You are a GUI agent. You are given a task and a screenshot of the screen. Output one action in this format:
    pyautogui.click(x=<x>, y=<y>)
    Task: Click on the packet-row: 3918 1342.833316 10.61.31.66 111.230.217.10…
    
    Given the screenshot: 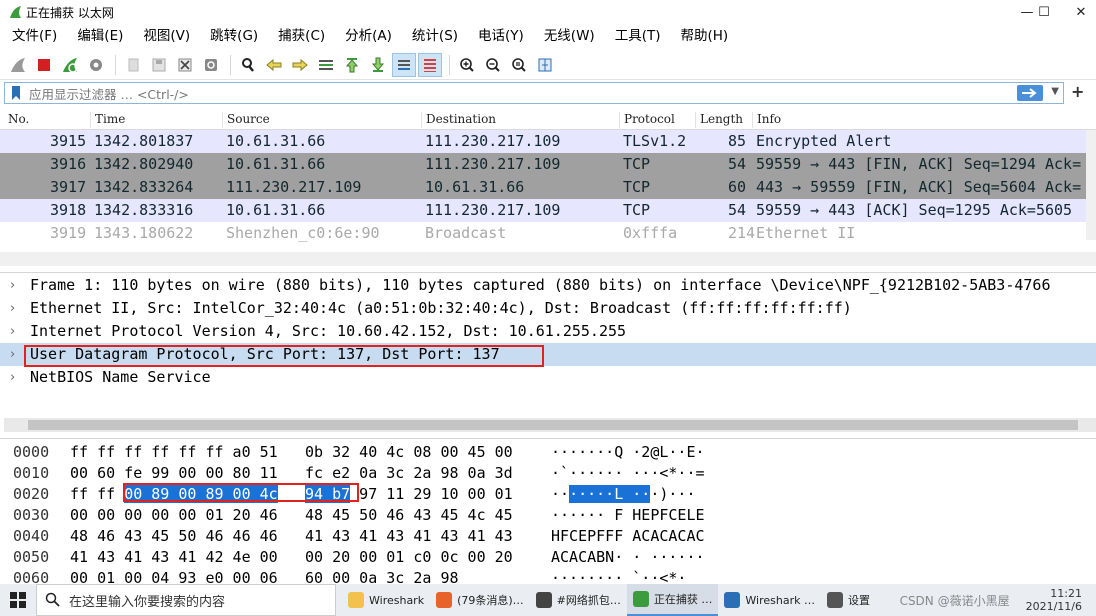 What is the action you would take?
    pyautogui.click(x=548, y=210)
    